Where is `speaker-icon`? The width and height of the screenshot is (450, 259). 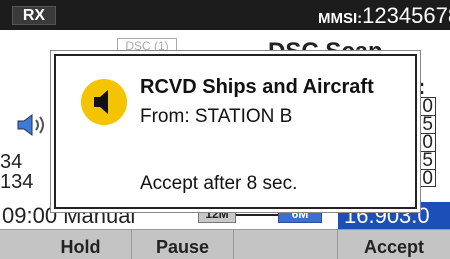 speaker-icon is located at coordinates (104, 102).